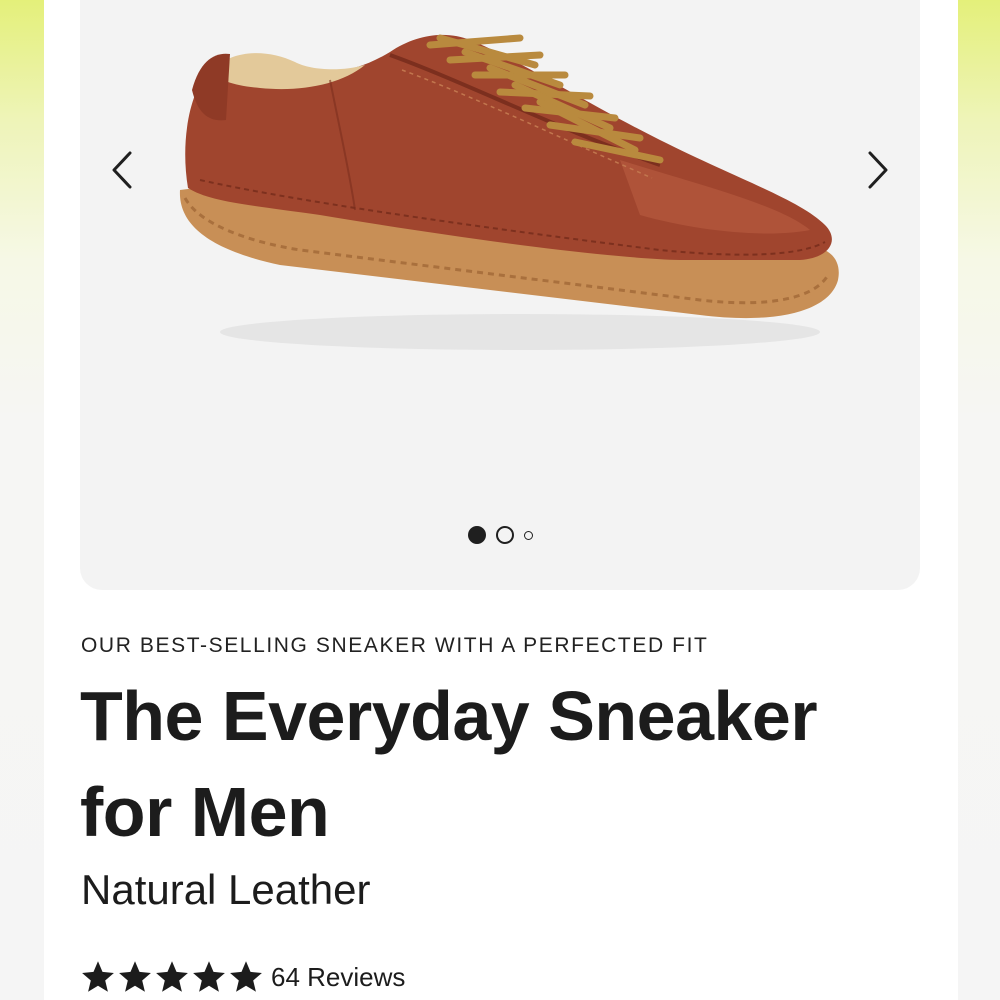  I want to click on reviews-count-link: 64 Reviews, so click(338, 977).